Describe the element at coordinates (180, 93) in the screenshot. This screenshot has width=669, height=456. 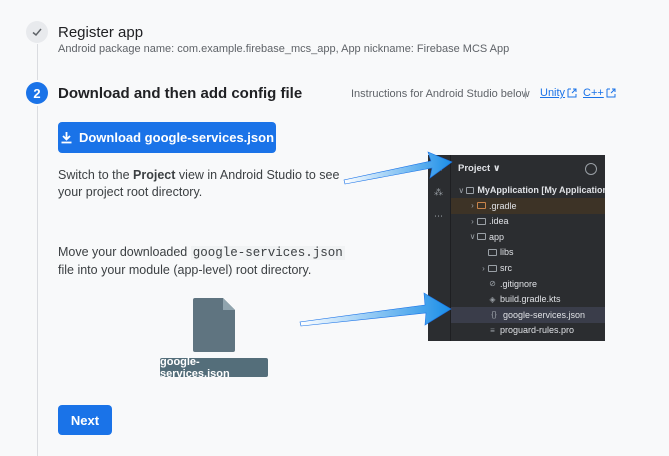
I see `step2-title: Download and then add config file` at that location.